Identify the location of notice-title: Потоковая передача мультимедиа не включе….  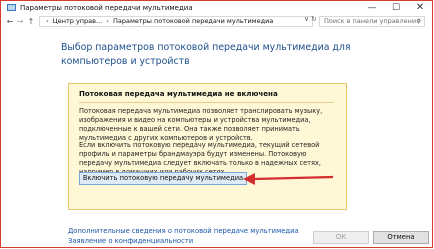
(178, 93).